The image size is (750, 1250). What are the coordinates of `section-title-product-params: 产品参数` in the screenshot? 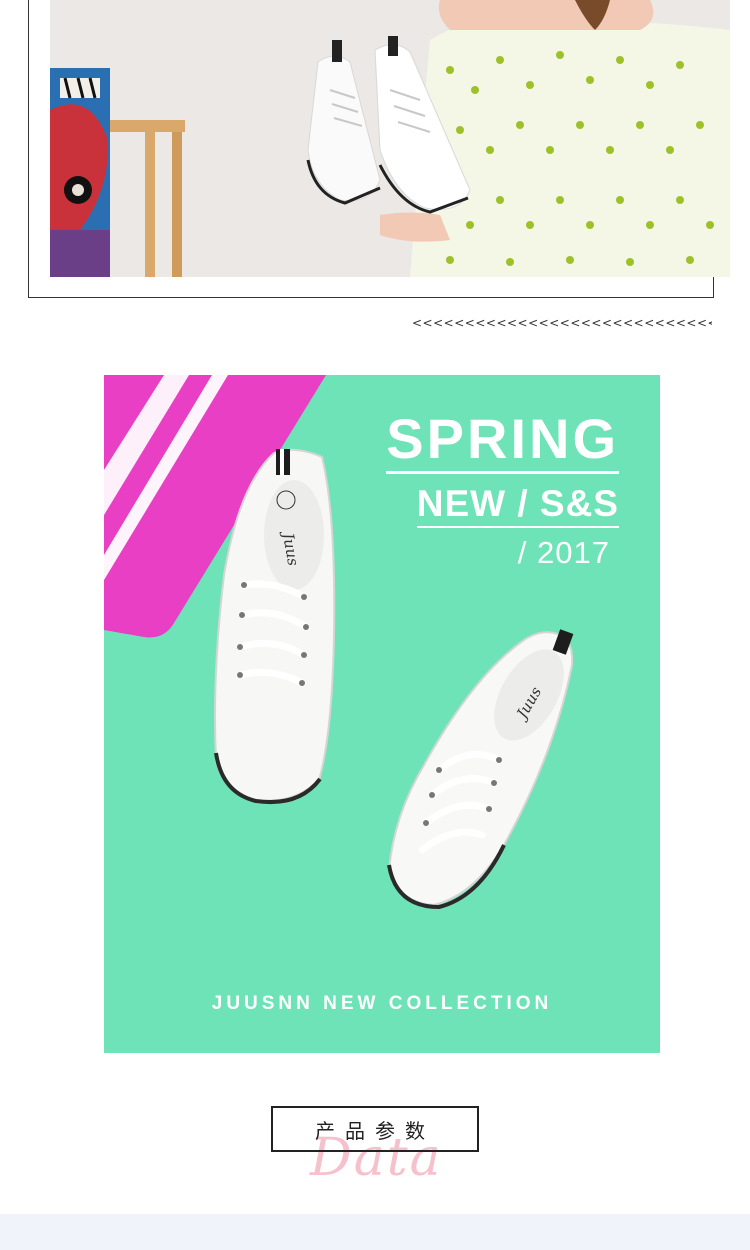 It's located at (375, 1129).